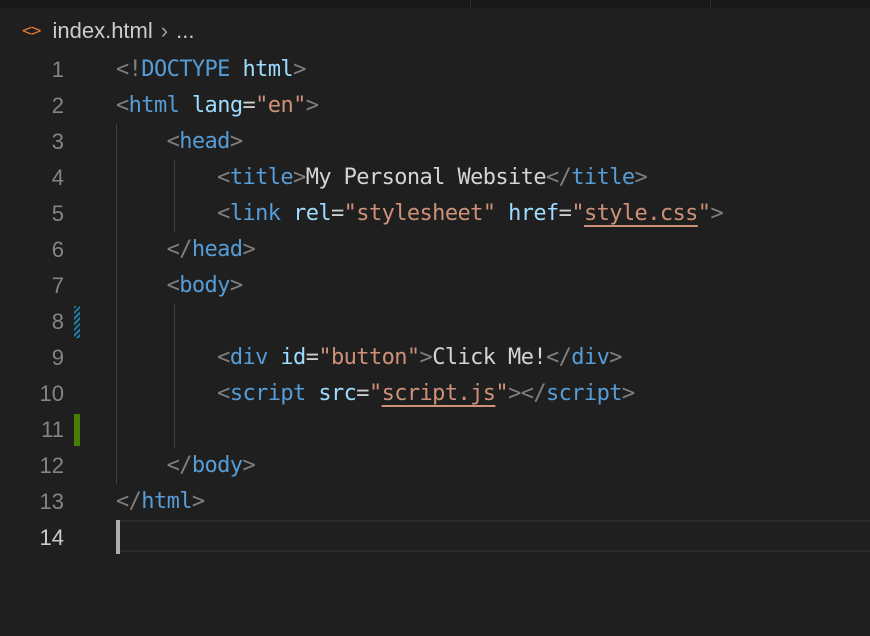  Describe the element at coordinates (337, 393) in the screenshot. I see `code-token: src` at that location.